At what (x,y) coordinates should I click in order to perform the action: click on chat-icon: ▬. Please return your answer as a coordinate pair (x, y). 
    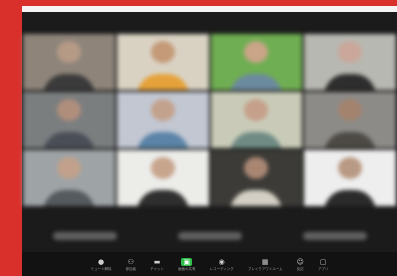
    Looking at the image, I should click on (157, 261).